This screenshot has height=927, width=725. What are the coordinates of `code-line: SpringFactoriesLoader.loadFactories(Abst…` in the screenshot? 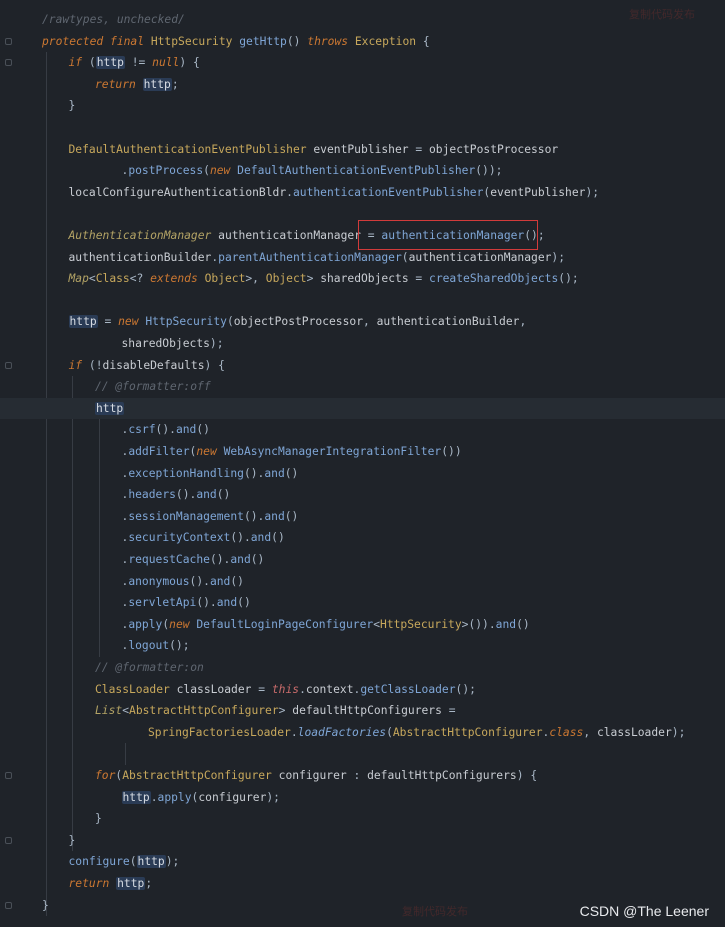 It's located at (362, 732).